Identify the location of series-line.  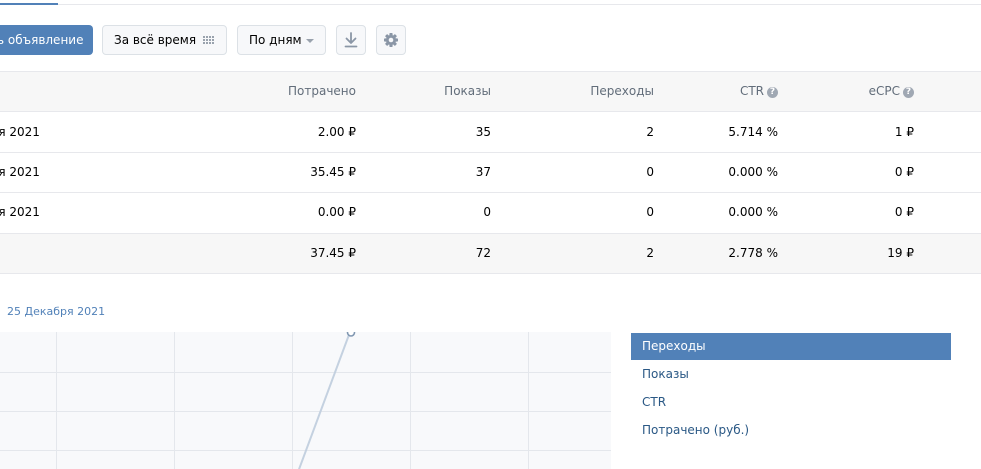
(324, 400).